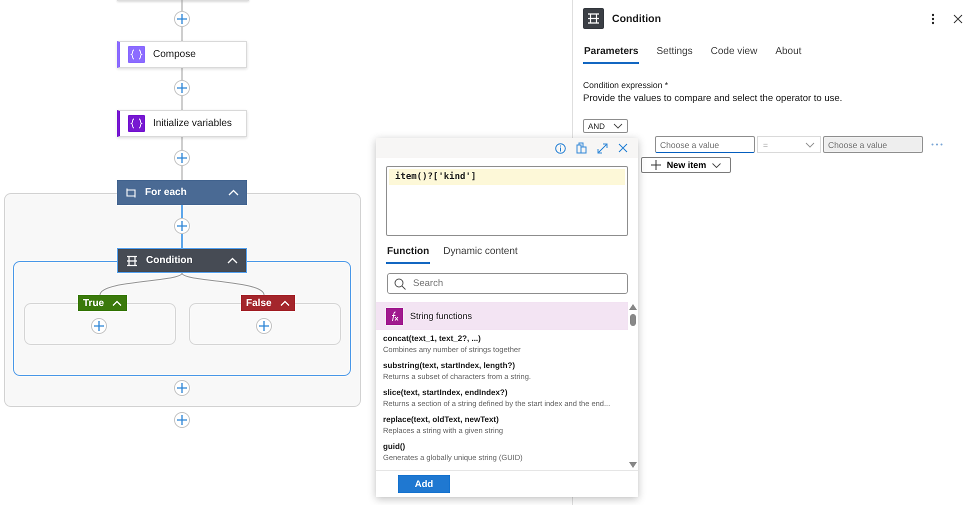 This screenshot has height=505, width=975. What do you see at coordinates (170, 260) in the screenshot?
I see `node-title: Condition` at bounding box center [170, 260].